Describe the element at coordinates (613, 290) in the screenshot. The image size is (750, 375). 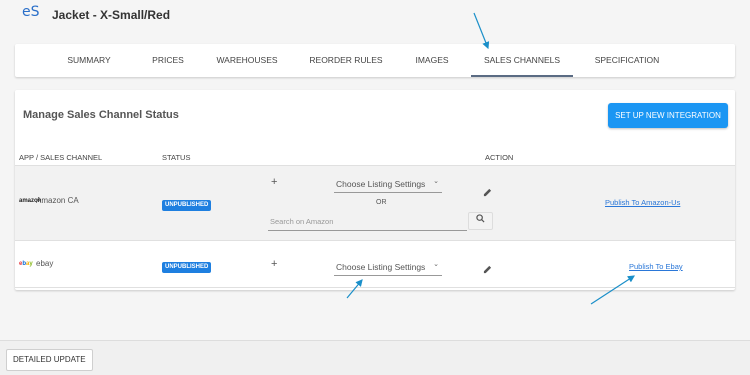
I see `arrow-to-publish-ebay` at that location.